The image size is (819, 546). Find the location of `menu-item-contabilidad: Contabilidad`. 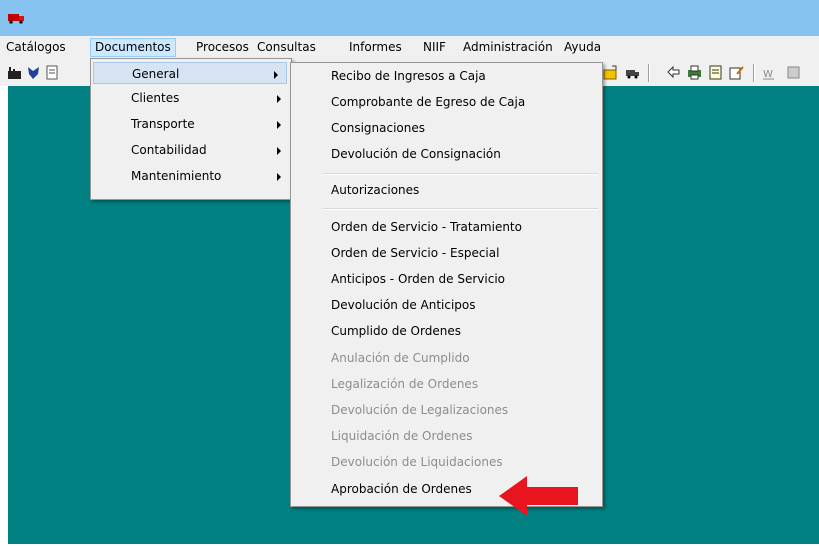

menu-item-contabilidad: Contabilidad is located at coordinates (191, 150).